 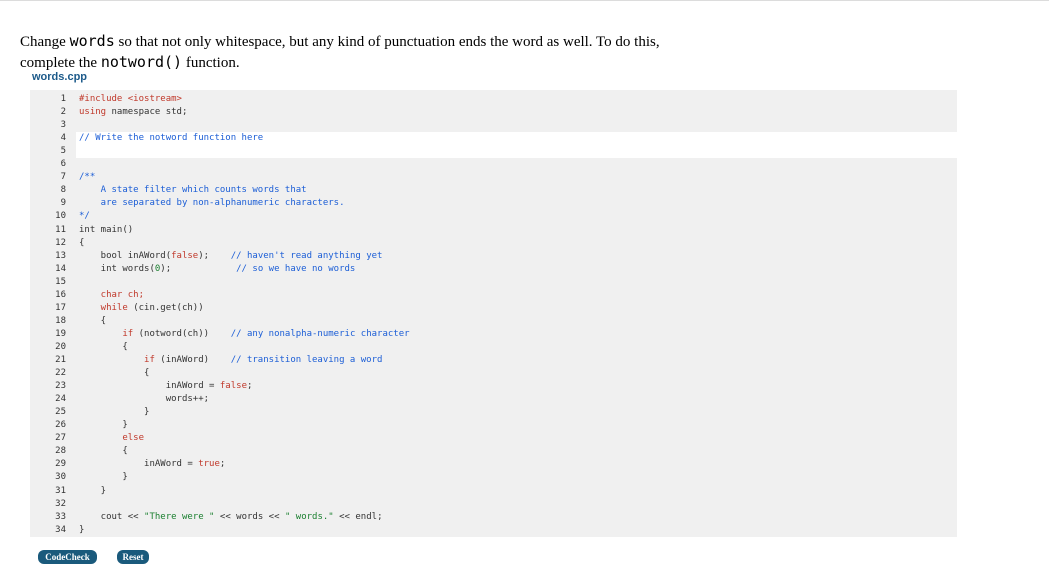 What do you see at coordinates (493, 530) in the screenshot?
I see `code-line: 34}` at bounding box center [493, 530].